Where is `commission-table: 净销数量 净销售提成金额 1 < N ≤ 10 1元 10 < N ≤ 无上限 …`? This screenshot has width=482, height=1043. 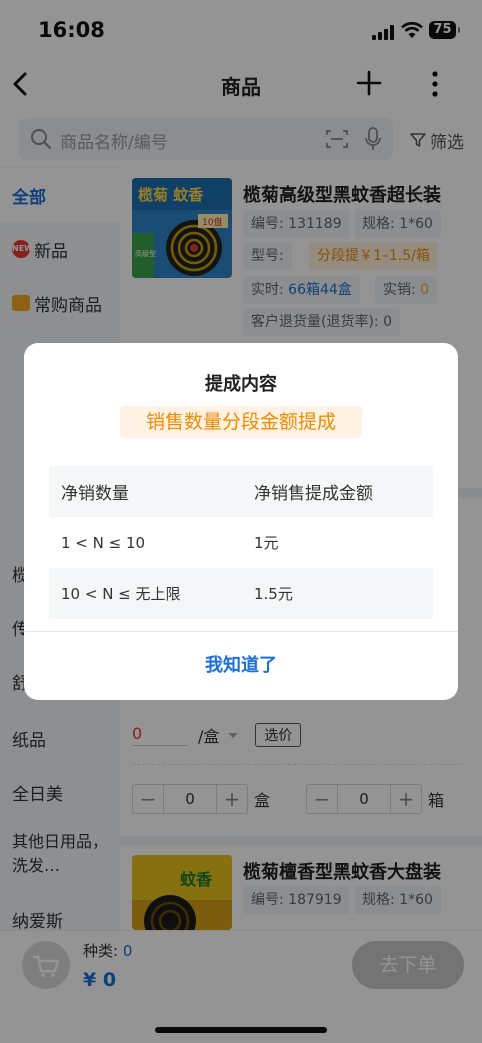 commission-table: 净销数量 净销售提成金额 1 < N ≤ 10 1元 10 < N ≤ 无上限 … is located at coordinates (241, 542).